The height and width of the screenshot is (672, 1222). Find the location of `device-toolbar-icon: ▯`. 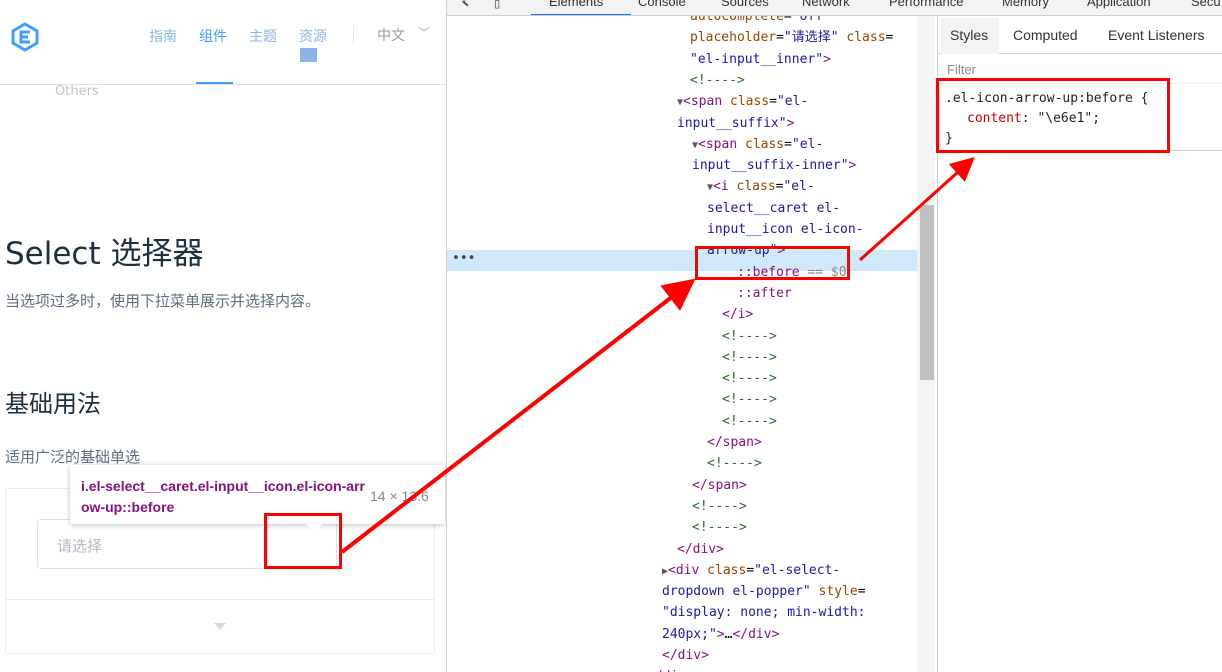

device-toolbar-icon: ▯ is located at coordinates (497, 6).